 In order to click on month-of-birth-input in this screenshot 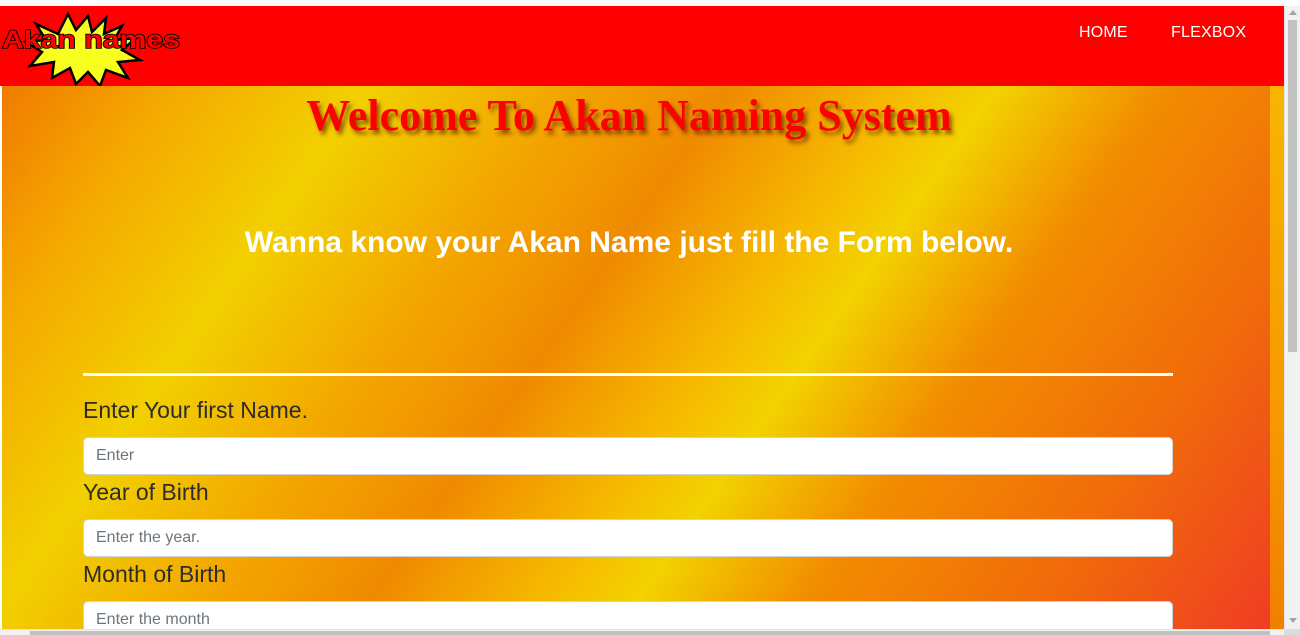, I will do `click(628, 615)`.